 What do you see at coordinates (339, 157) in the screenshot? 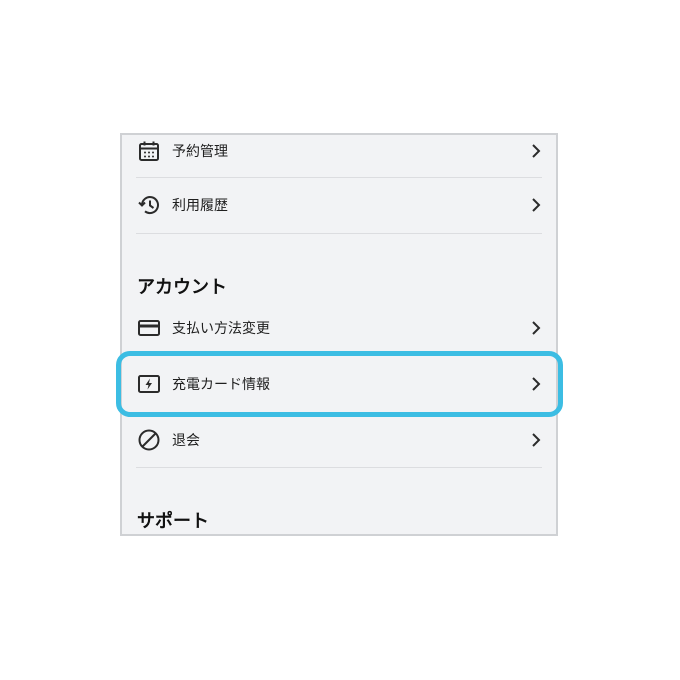
I see `menu-item-reservations: 予約管理` at bounding box center [339, 157].